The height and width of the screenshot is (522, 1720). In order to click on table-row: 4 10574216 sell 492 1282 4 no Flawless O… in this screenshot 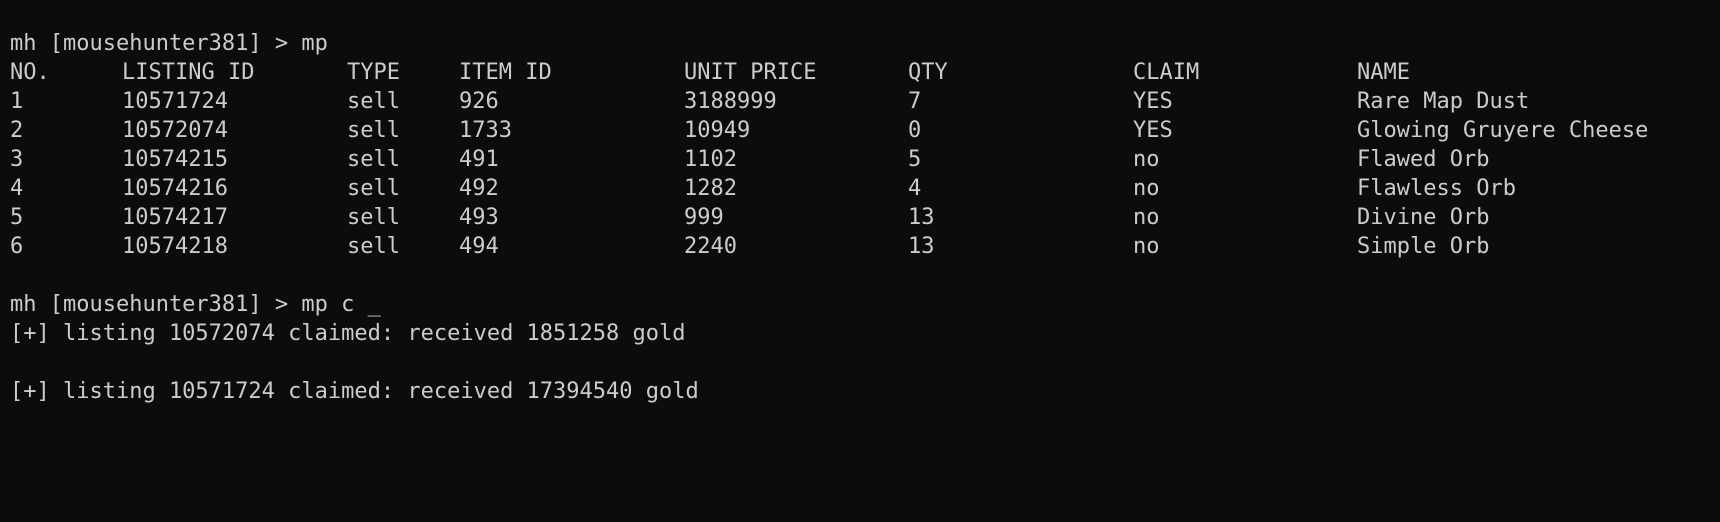, I will do `click(860, 188)`.